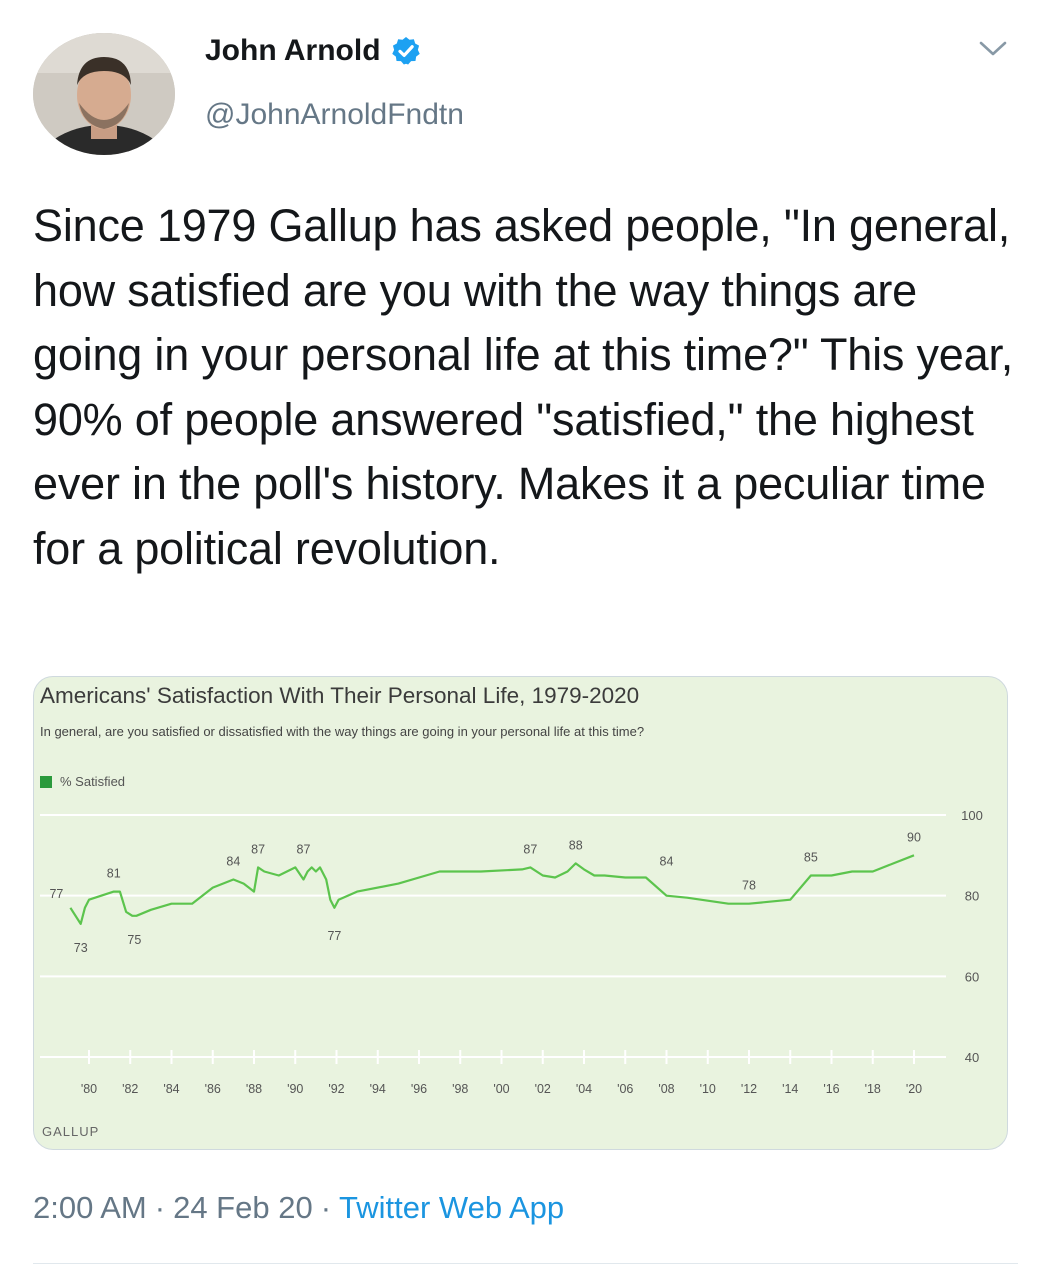 The height and width of the screenshot is (1280, 1039). What do you see at coordinates (405, 51) in the screenshot?
I see `verified-badge-icon` at bounding box center [405, 51].